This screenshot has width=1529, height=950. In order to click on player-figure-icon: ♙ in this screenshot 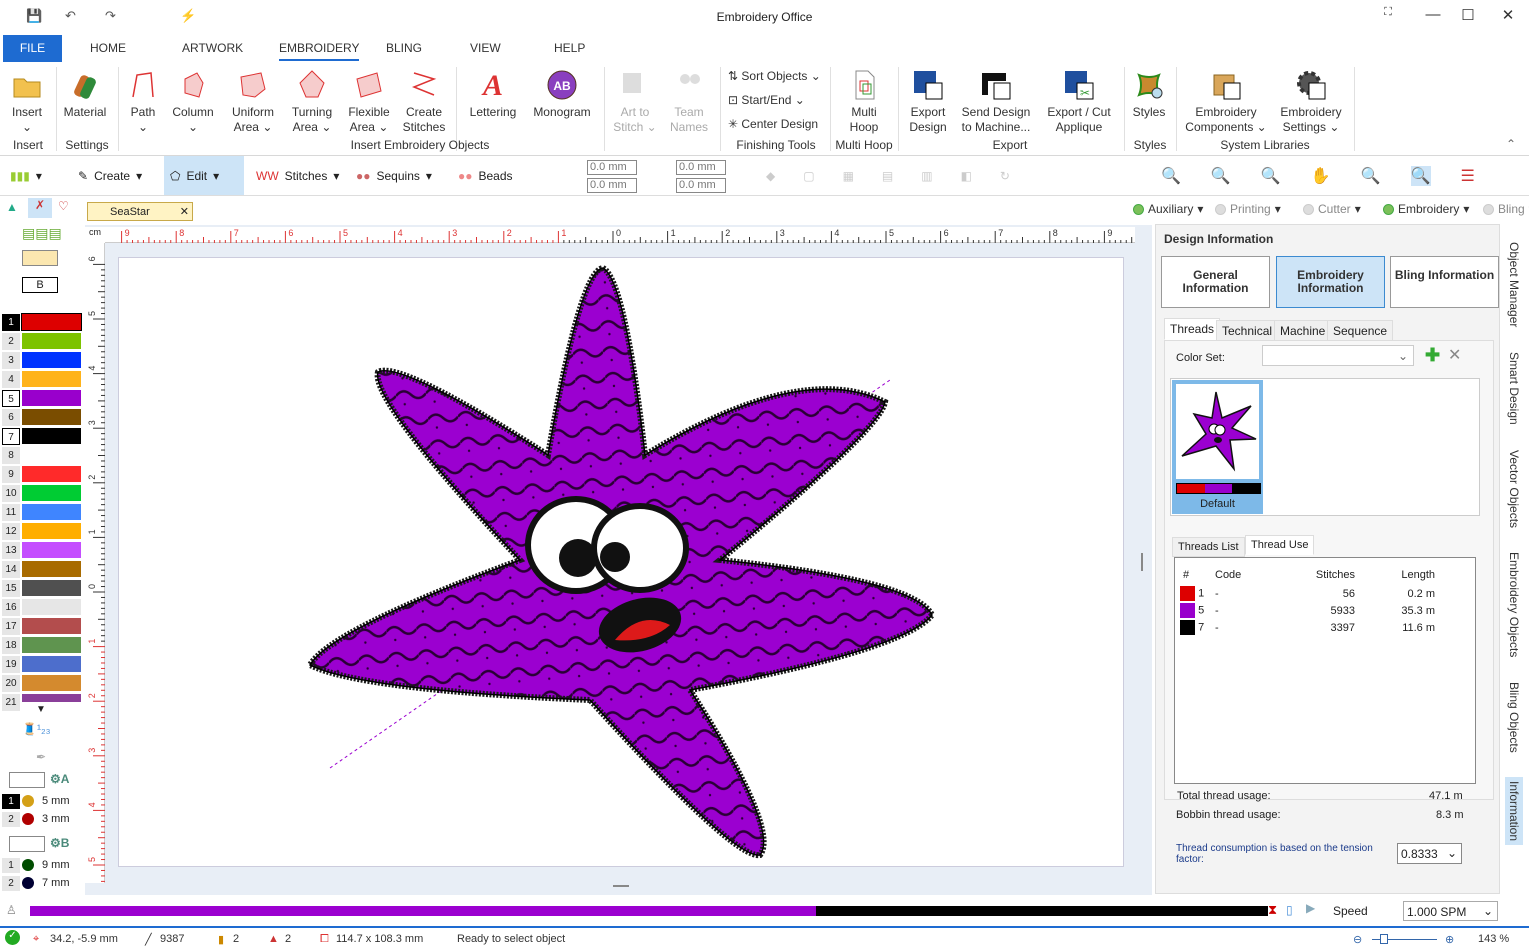, I will do `click(11, 910)`.